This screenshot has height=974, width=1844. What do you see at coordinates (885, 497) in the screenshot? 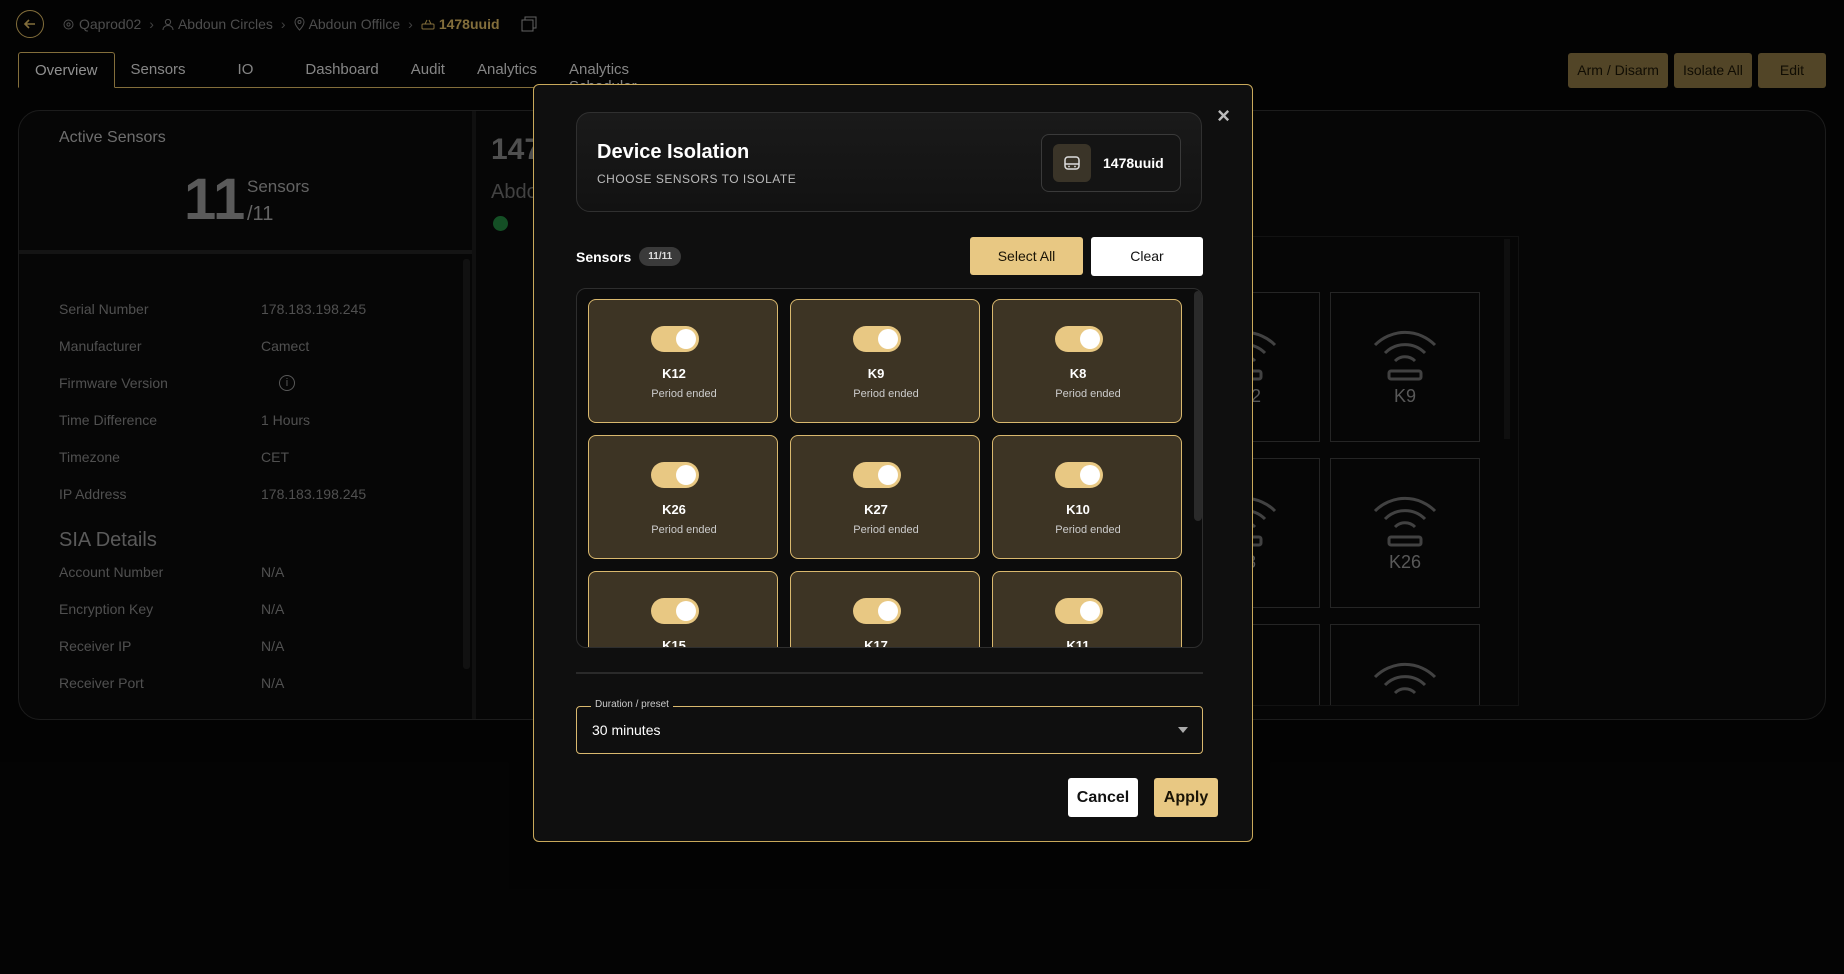
I see `sensor-tile: K27 Period ended` at bounding box center [885, 497].